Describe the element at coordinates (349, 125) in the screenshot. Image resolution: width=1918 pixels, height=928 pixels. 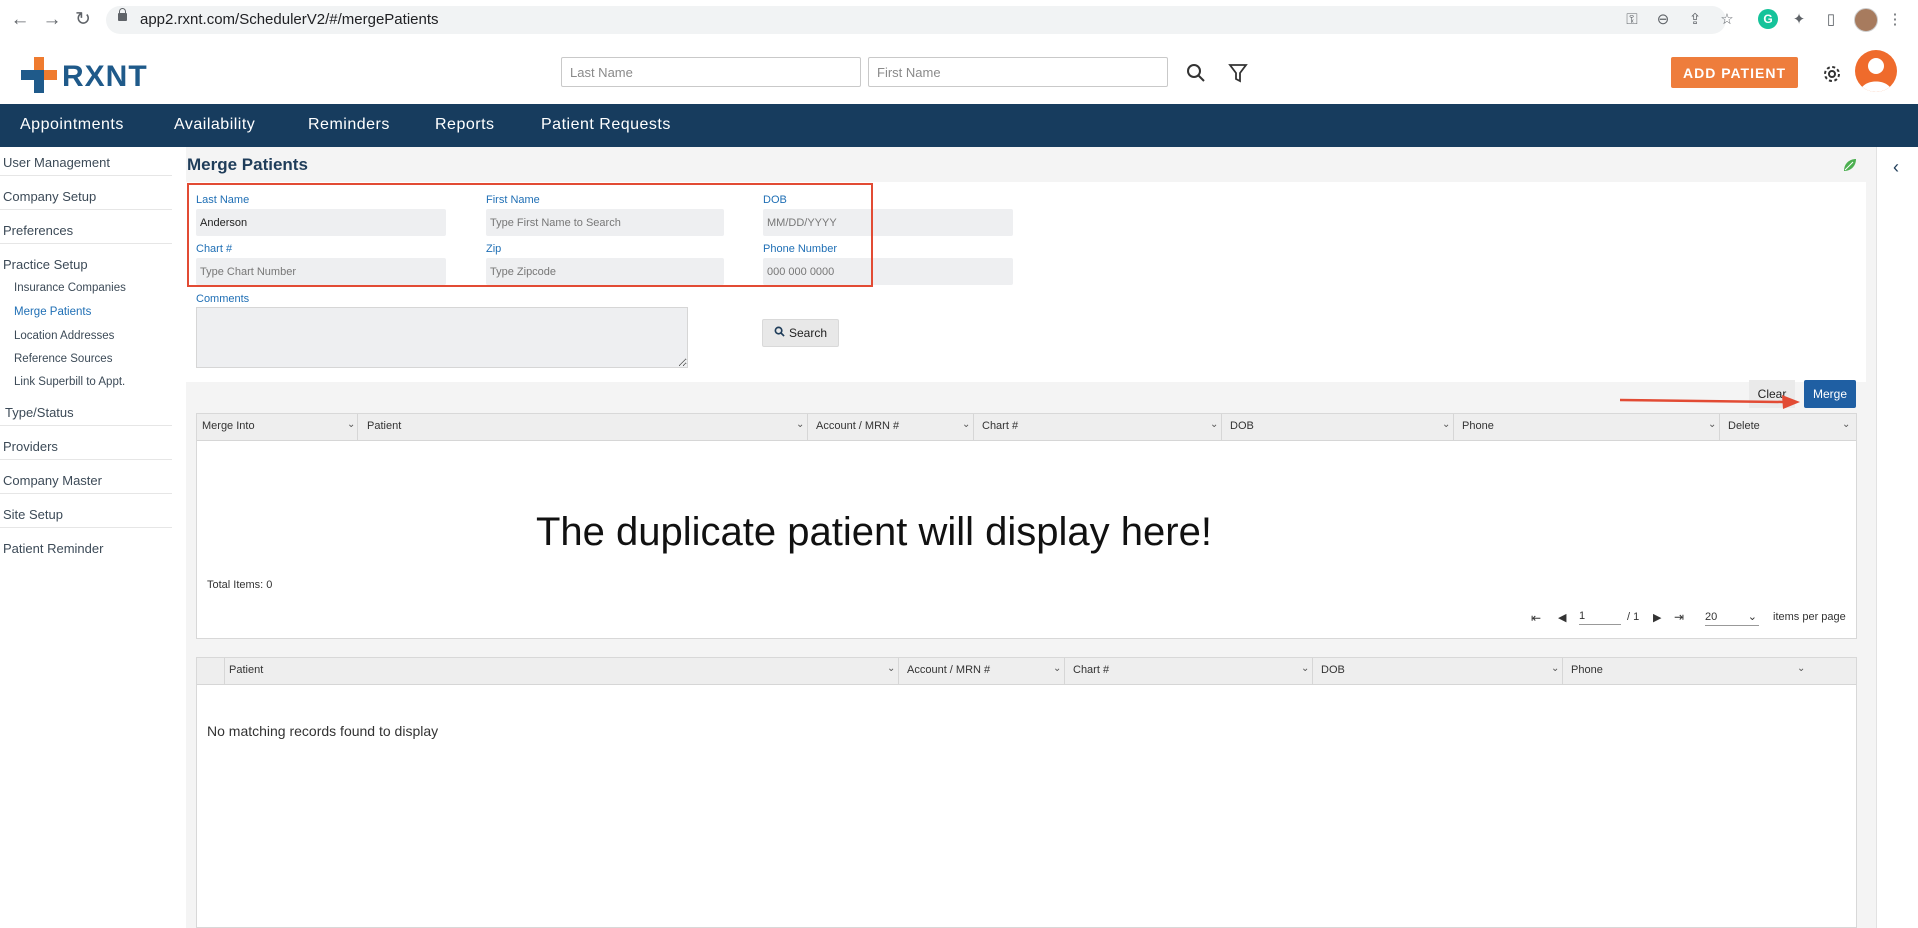
I see `nav-reminders: Reminders` at that location.